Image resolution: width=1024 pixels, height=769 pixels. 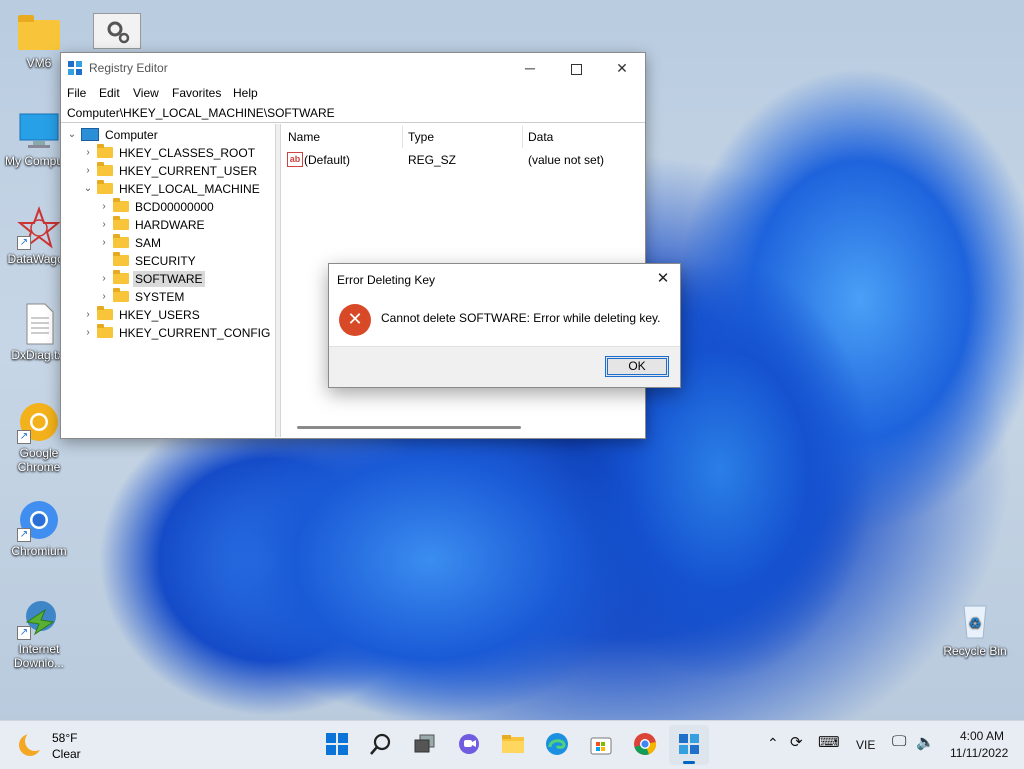 I want to click on address-bar: Computer\HKEY_LOCAL_MACHINE\SOFTWARE, so click(x=353, y=113).